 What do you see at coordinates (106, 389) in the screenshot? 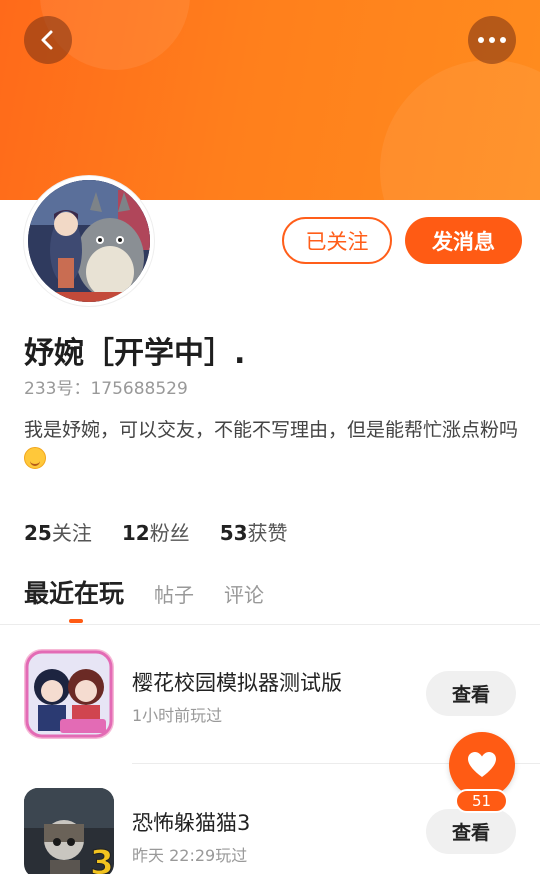
I see `user-id: 233号：175688529` at bounding box center [106, 389].